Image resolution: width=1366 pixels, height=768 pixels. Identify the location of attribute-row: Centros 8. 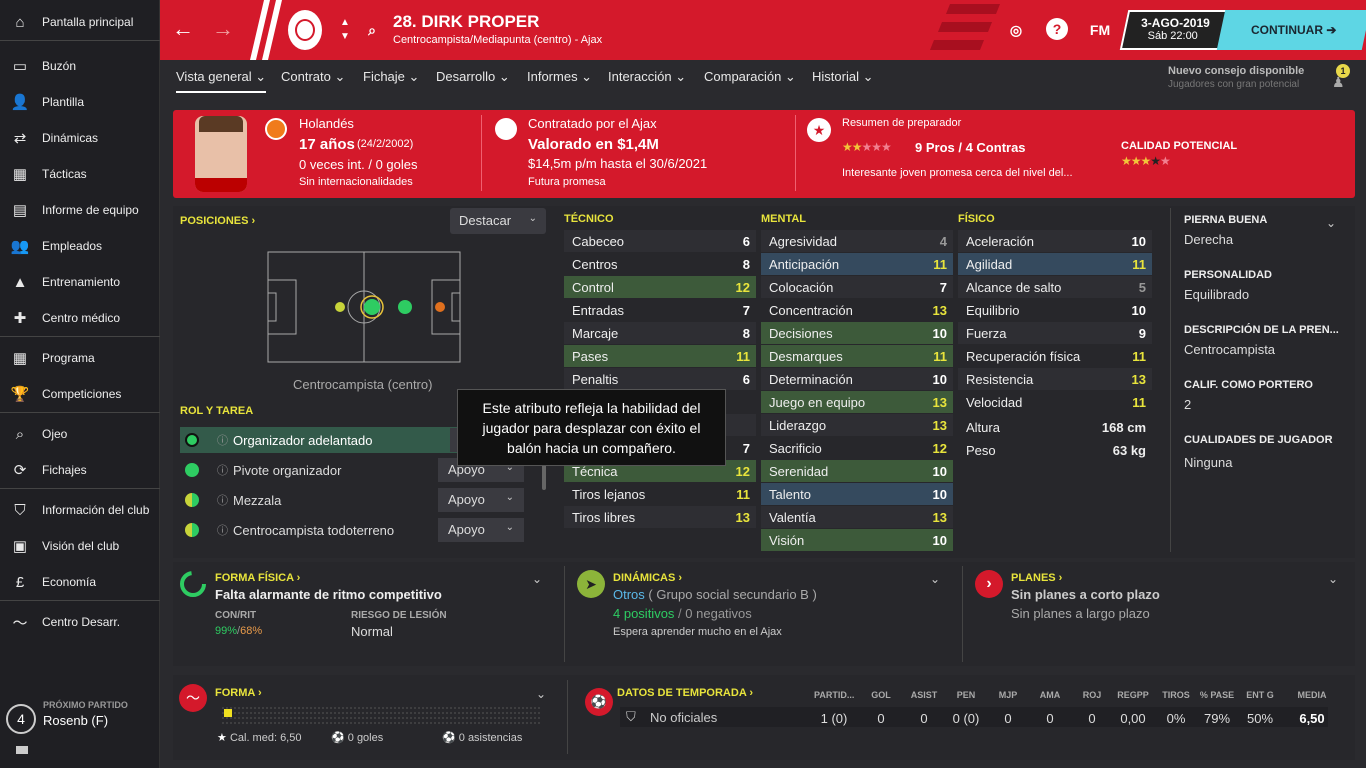
(660, 264).